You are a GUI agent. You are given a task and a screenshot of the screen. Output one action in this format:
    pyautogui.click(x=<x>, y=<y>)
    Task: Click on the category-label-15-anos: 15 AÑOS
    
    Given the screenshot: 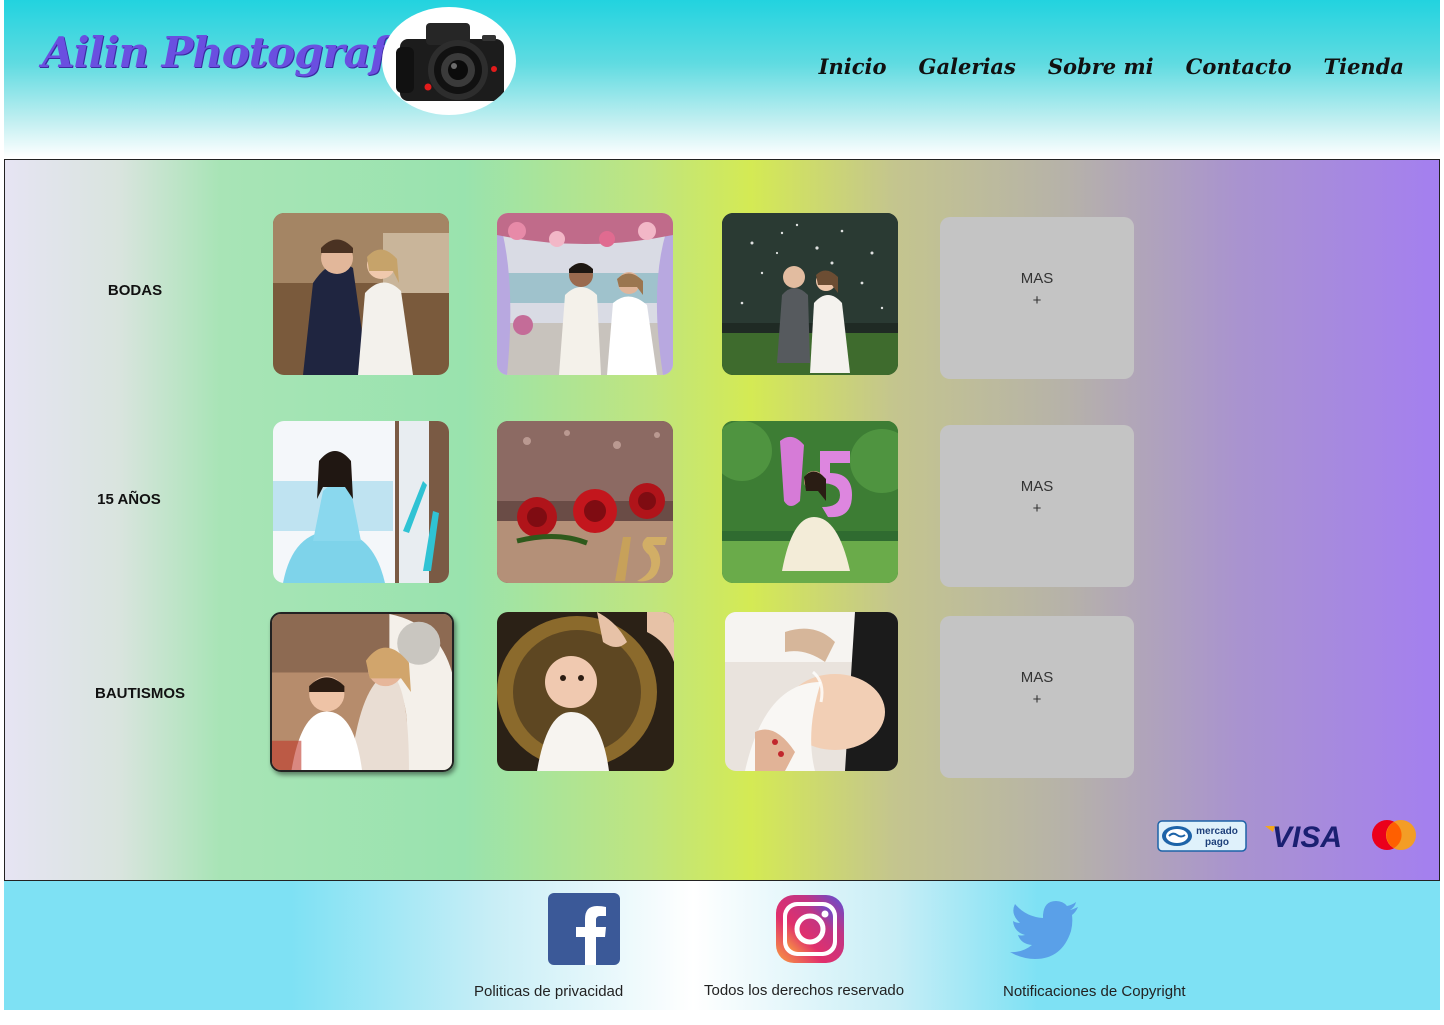 What is the action you would take?
    pyautogui.click(x=129, y=499)
    